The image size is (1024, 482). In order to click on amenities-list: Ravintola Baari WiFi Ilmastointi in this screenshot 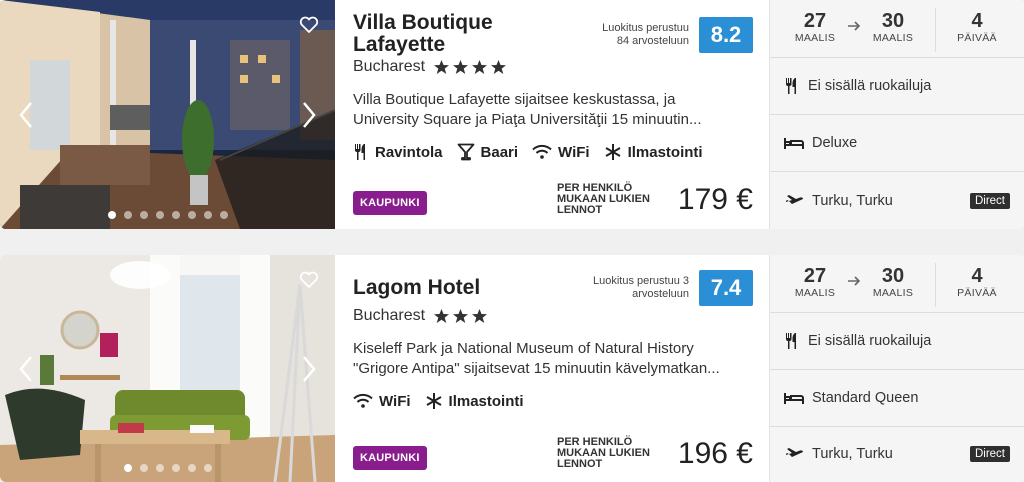, I will do `click(528, 152)`.